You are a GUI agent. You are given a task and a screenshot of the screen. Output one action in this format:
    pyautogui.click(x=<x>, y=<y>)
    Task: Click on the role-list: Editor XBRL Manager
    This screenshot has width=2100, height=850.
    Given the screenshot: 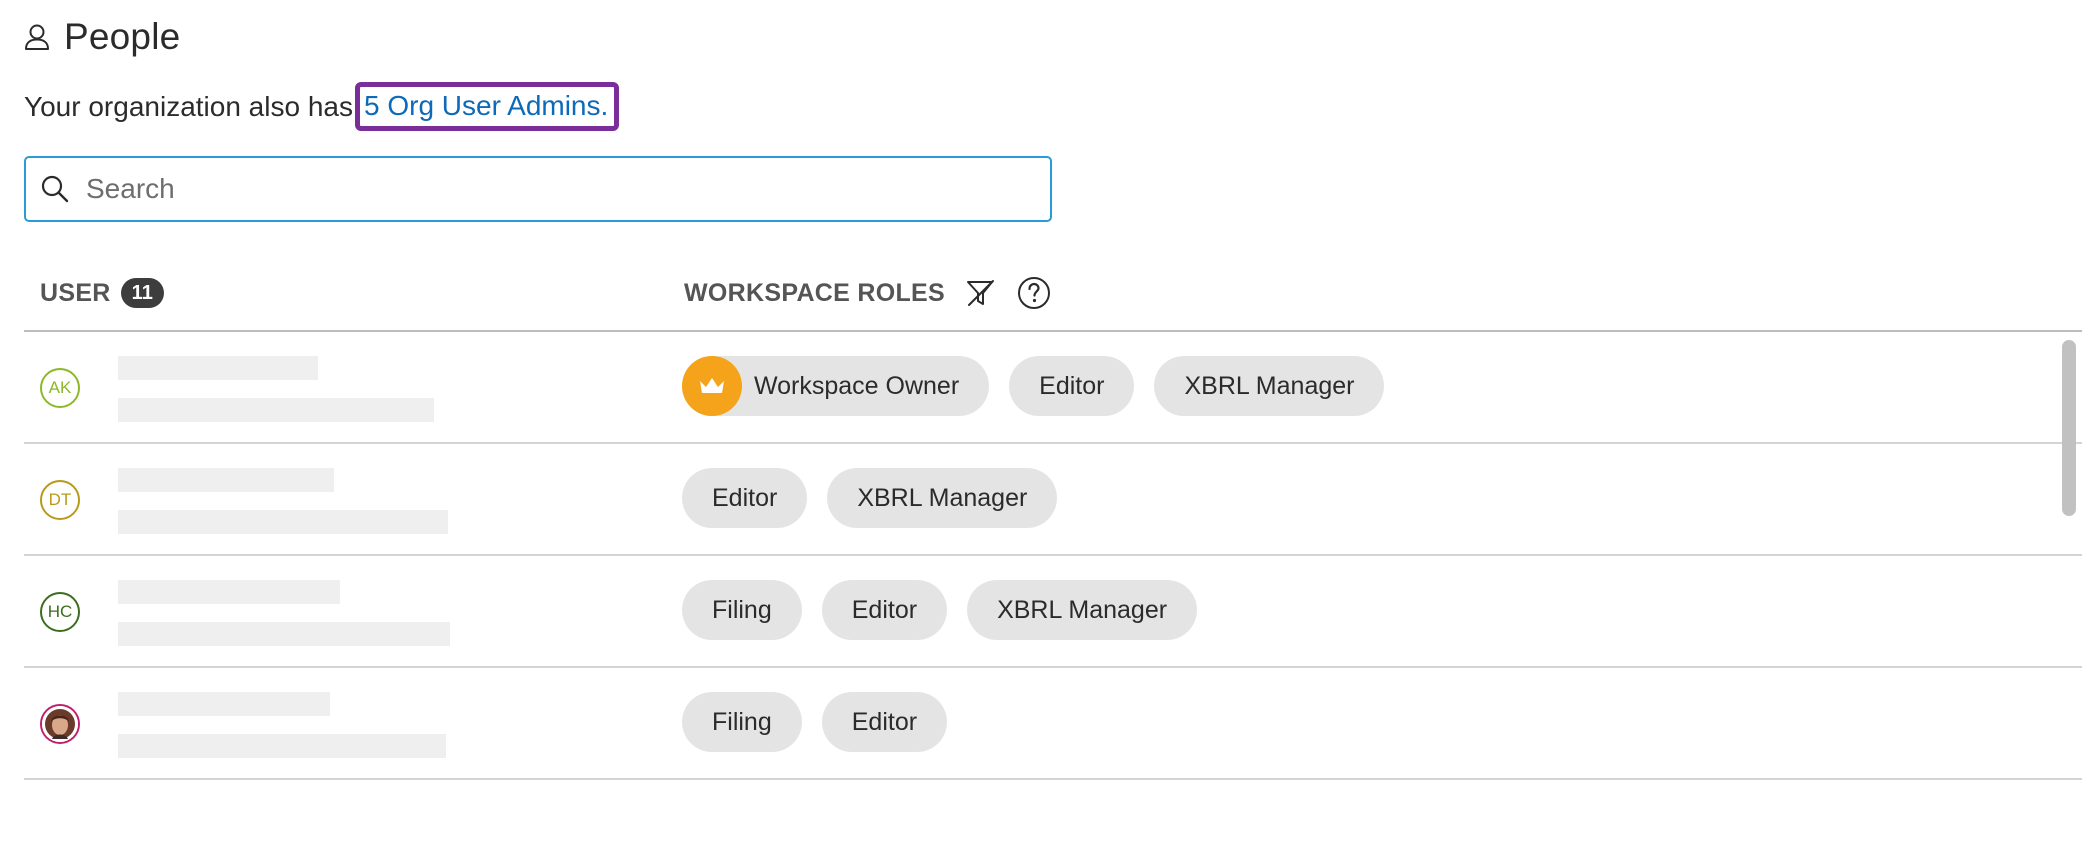 What is the action you would take?
    pyautogui.click(x=870, y=498)
    